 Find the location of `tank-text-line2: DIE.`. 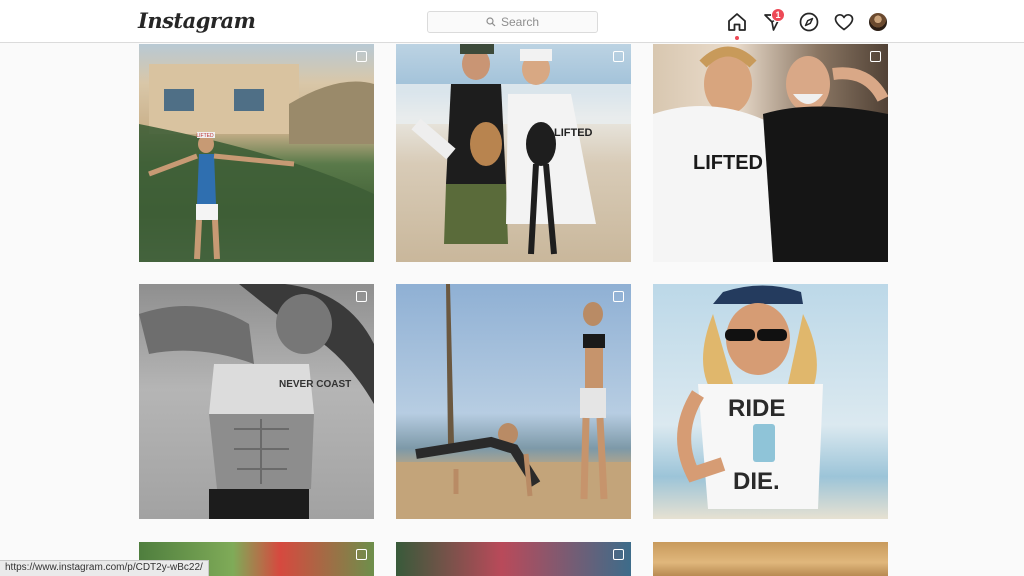

tank-text-line2: DIE. is located at coordinates (756, 481).